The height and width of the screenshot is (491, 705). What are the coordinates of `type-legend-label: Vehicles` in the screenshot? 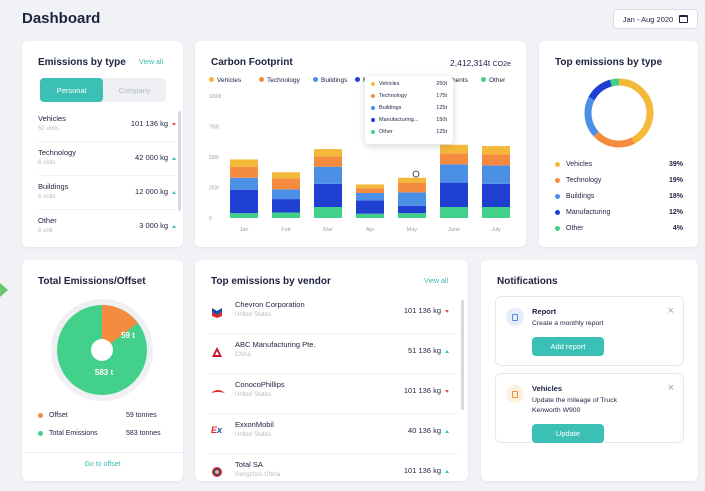 It's located at (579, 164).